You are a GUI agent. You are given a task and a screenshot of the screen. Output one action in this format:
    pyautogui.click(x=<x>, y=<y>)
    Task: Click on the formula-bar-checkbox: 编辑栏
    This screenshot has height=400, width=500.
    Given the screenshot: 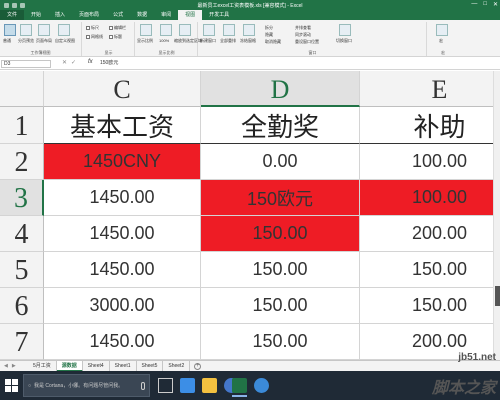 What is the action you would take?
    pyautogui.click(x=117, y=28)
    